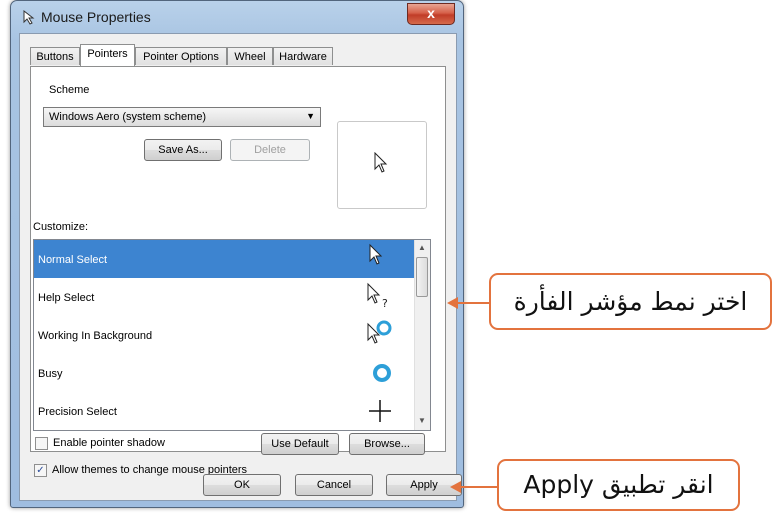  What do you see at coordinates (310, 116) in the screenshot?
I see `chevron-down-icon: ▼` at bounding box center [310, 116].